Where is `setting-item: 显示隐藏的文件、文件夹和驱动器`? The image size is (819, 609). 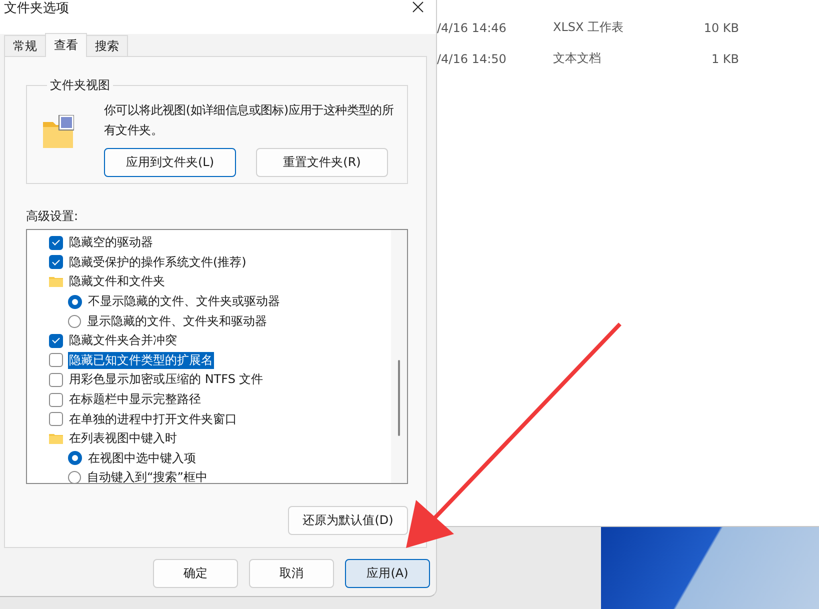
setting-item: 显示隐藏的文件、文件夹和驱动器 is located at coordinates (177, 321).